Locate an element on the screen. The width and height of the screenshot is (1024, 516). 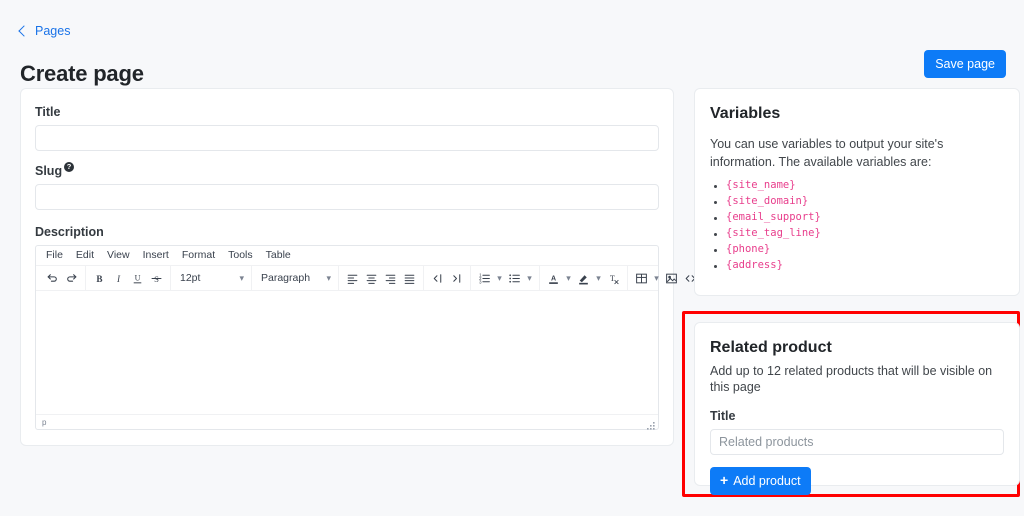
background-color-icon is located at coordinates (583, 278).